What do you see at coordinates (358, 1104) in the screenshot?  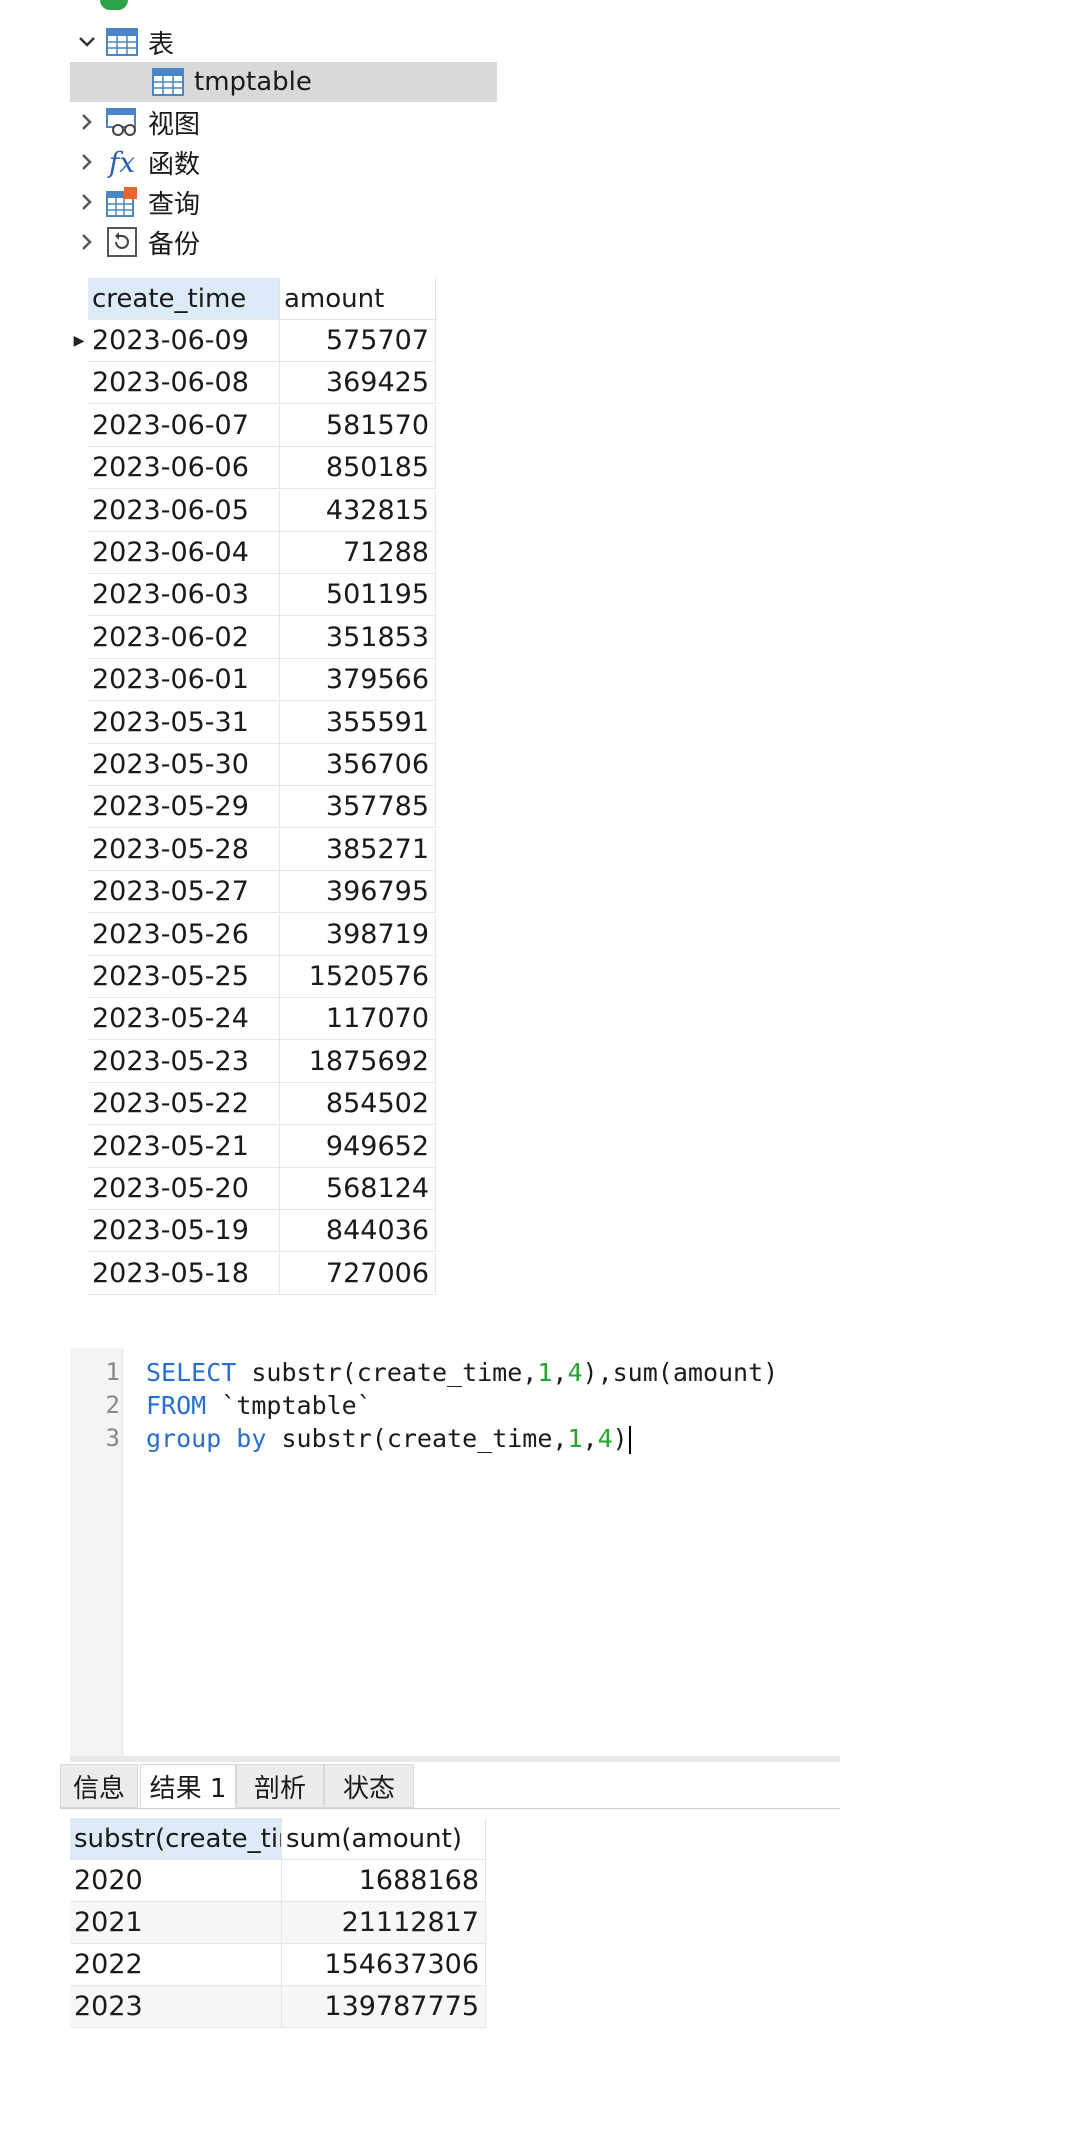 I see `cell-amount: 854502` at bounding box center [358, 1104].